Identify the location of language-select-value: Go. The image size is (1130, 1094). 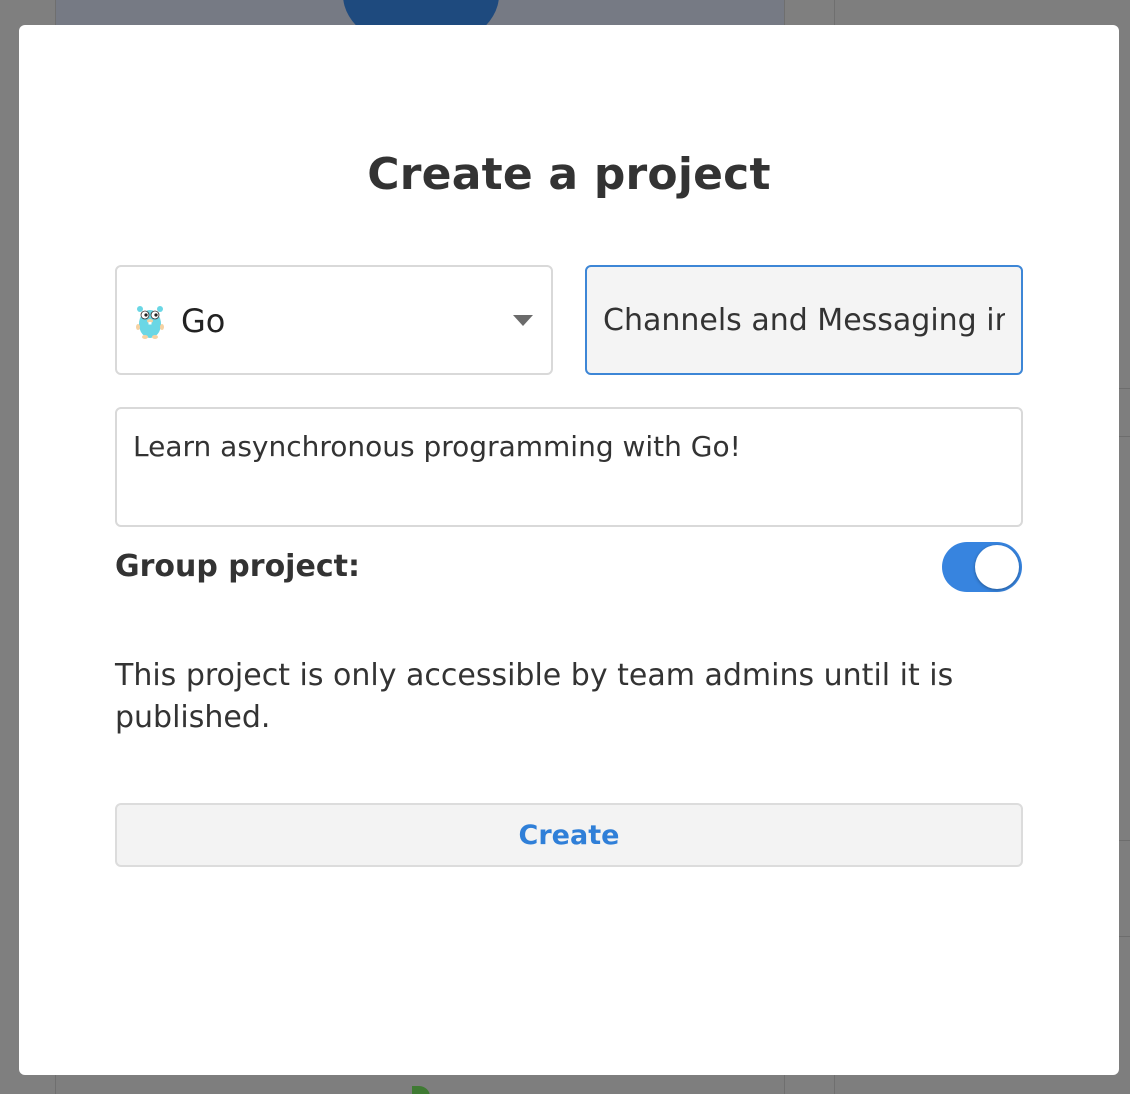
(203, 321).